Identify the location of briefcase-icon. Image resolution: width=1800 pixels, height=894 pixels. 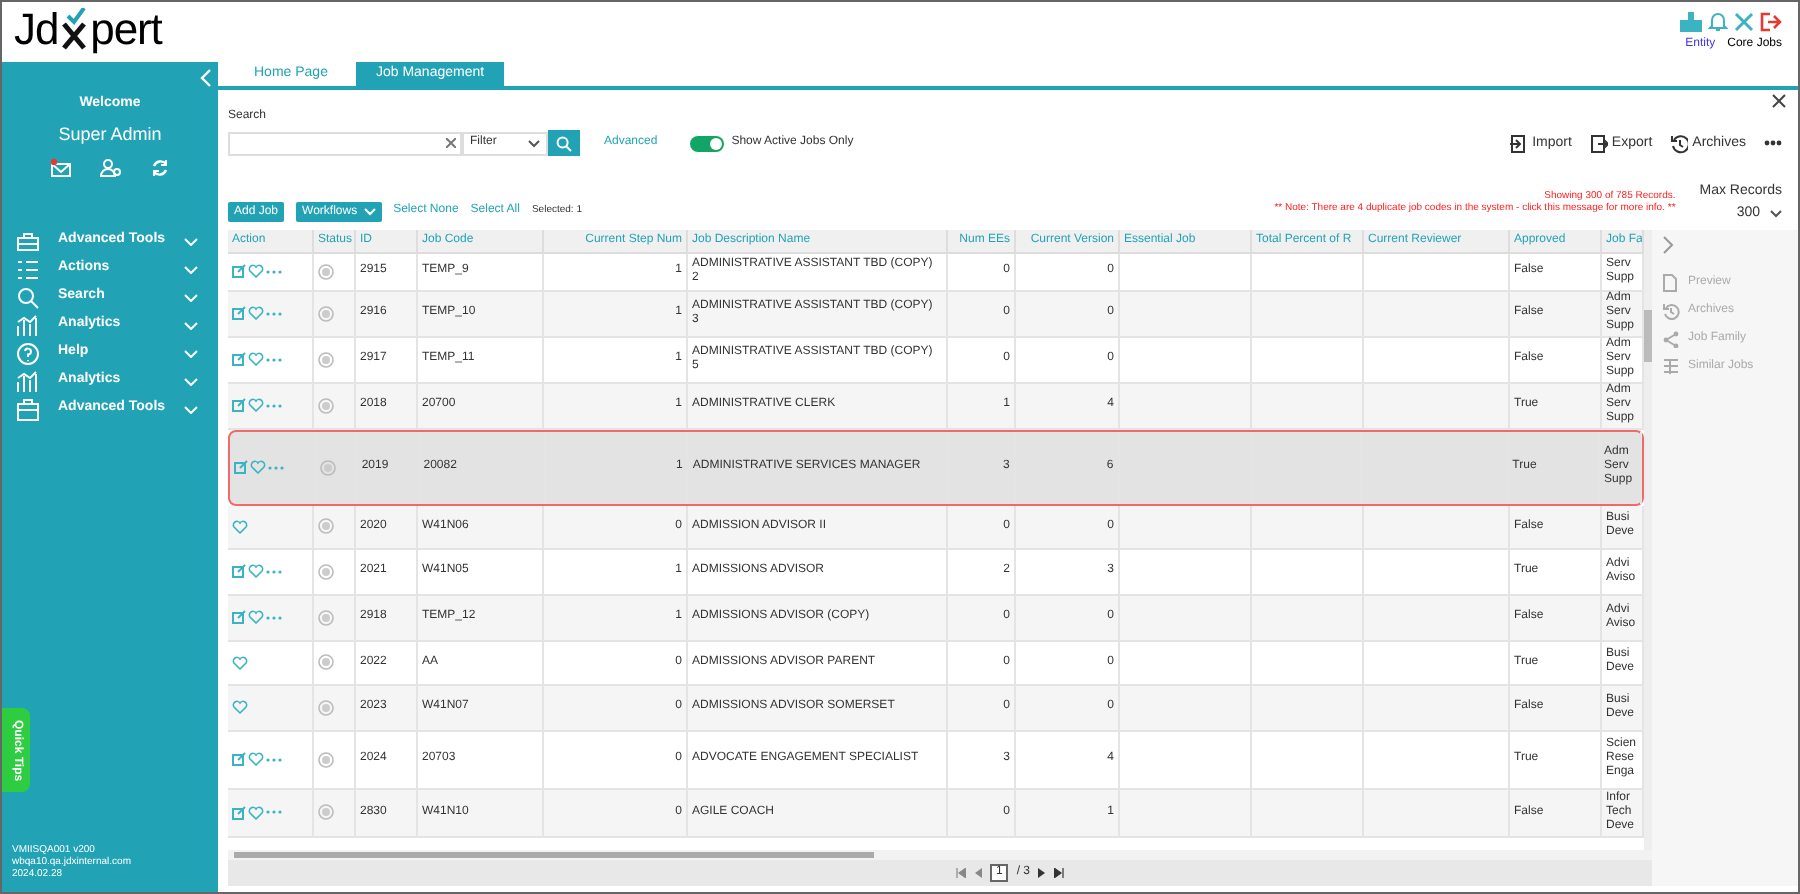
(28, 409).